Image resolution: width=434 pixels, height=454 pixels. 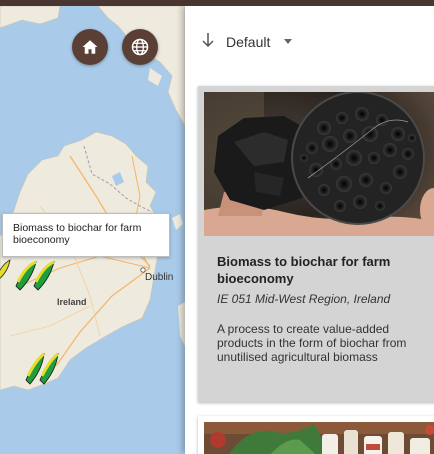 I want to click on globe-button, so click(x=140, y=47).